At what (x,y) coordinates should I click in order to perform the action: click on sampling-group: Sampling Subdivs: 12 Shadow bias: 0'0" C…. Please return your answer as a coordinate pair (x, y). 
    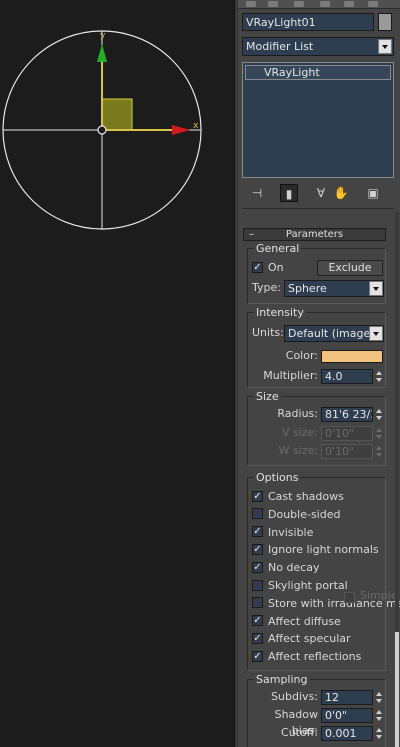
    Looking at the image, I should click on (316, 710).